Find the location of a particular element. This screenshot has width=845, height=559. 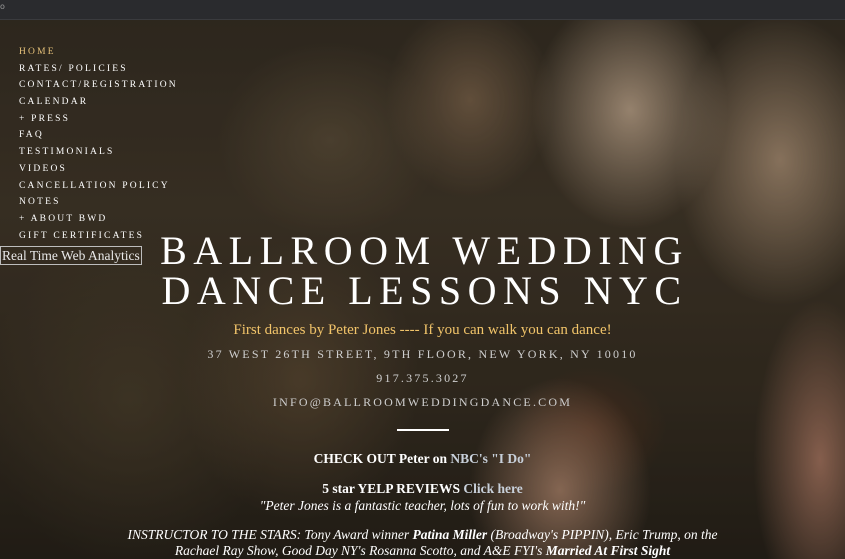

nbc-i-do-link: NBC's "I Do" is located at coordinates (490, 458).